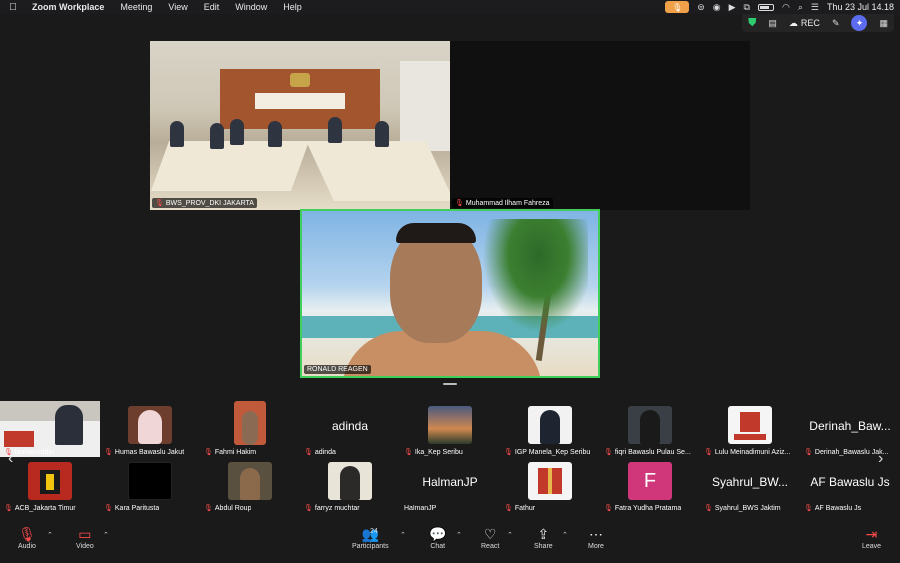 Image resolution: width=900 pixels, height=563 pixels. I want to click on participant-name: BWS_PROV_DKI JAKARTA, so click(209, 203).